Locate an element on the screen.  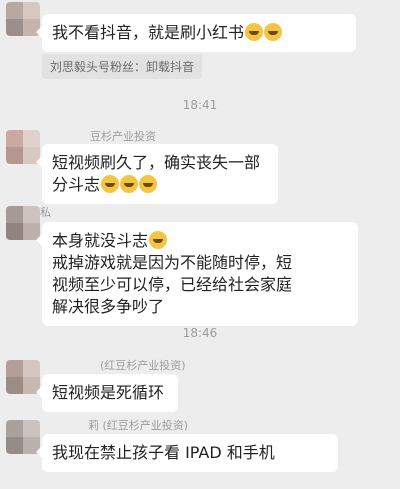
message-bubble: 我不看抖音，就是刷小红书 is located at coordinates (196, 33).